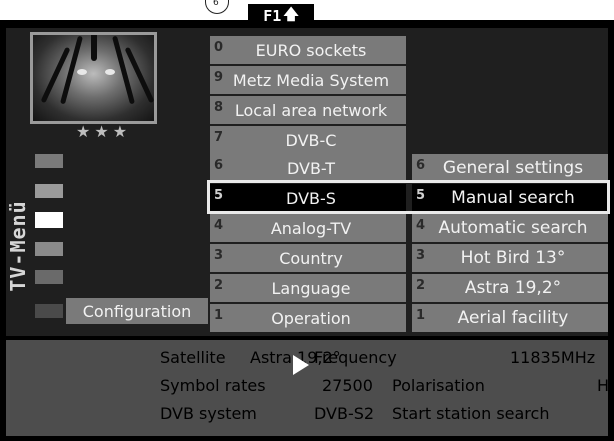  What do you see at coordinates (272, 16) in the screenshot?
I see `f1-label: F1` at bounding box center [272, 16].